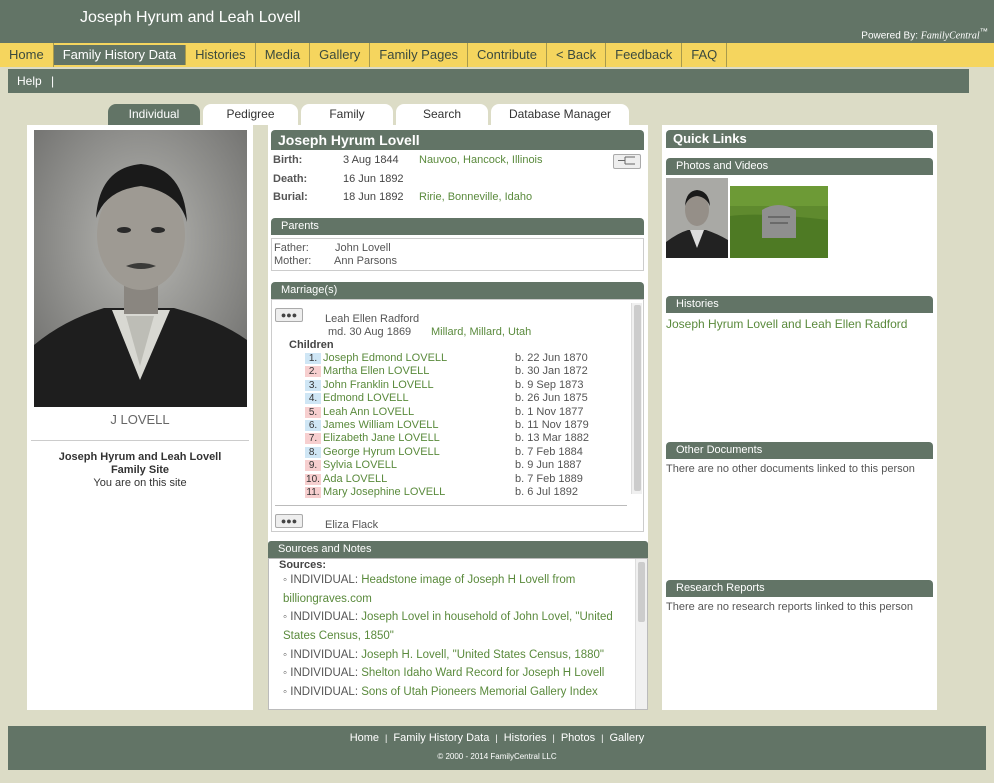 The height and width of the screenshot is (783, 994). Describe the element at coordinates (444, 452) in the screenshot. I see `child-row: 8. George Hyrum LOVELL b. 7 Feb 1884` at that location.